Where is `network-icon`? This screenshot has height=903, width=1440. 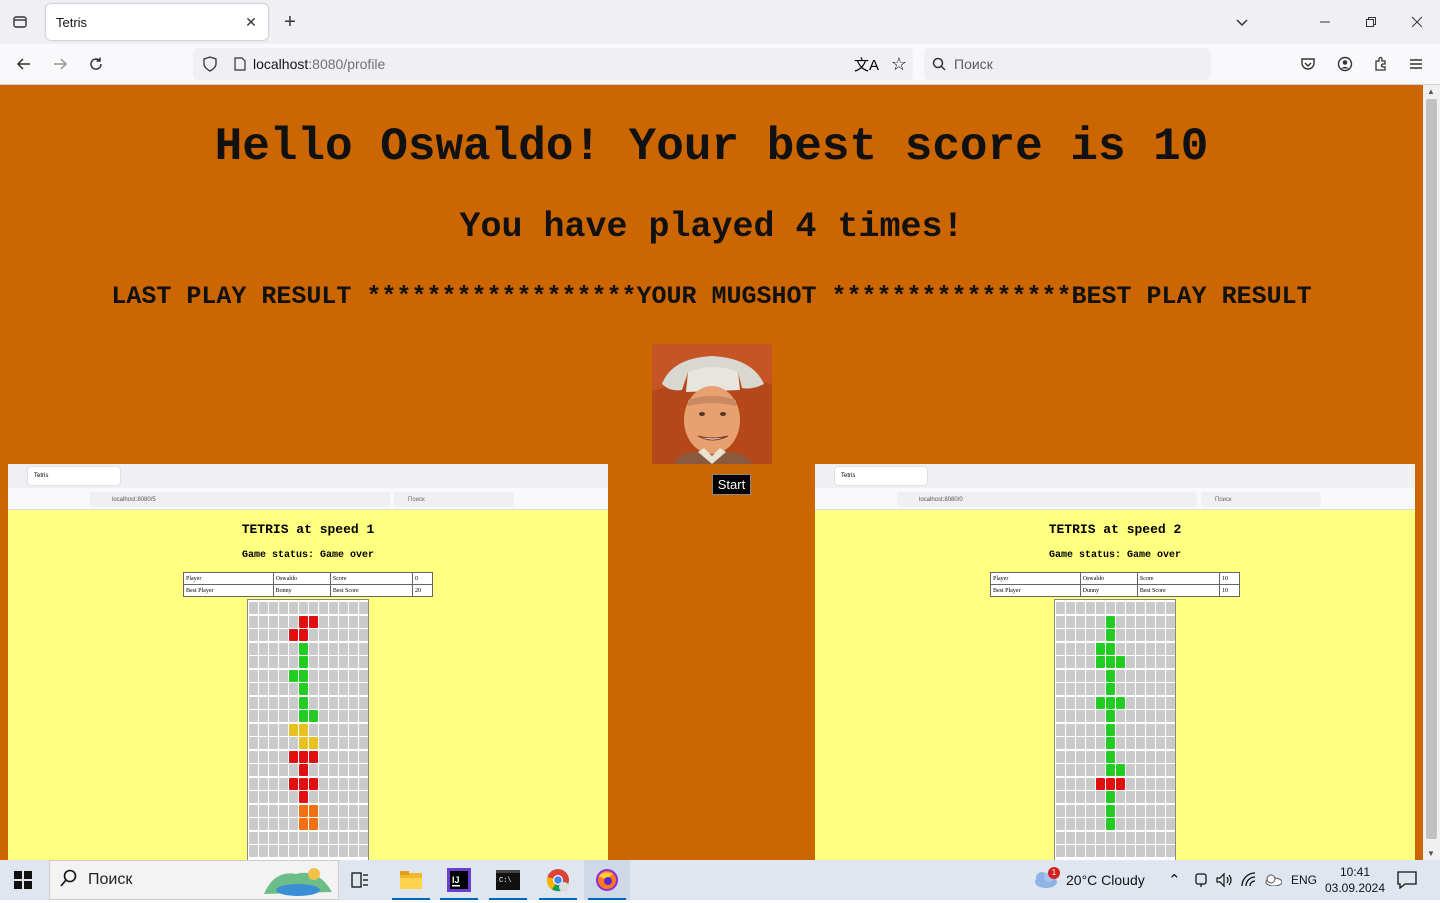 network-icon is located at coordinates (1249, 880).